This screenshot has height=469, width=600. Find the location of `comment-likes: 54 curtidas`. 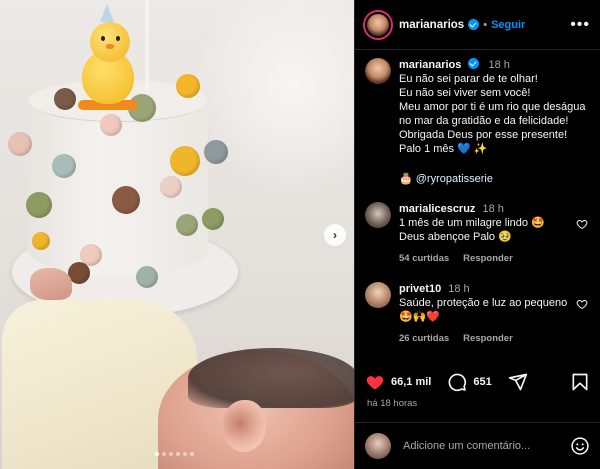

comment-likes: 54 curtidas is located at coordinates (424, 259).